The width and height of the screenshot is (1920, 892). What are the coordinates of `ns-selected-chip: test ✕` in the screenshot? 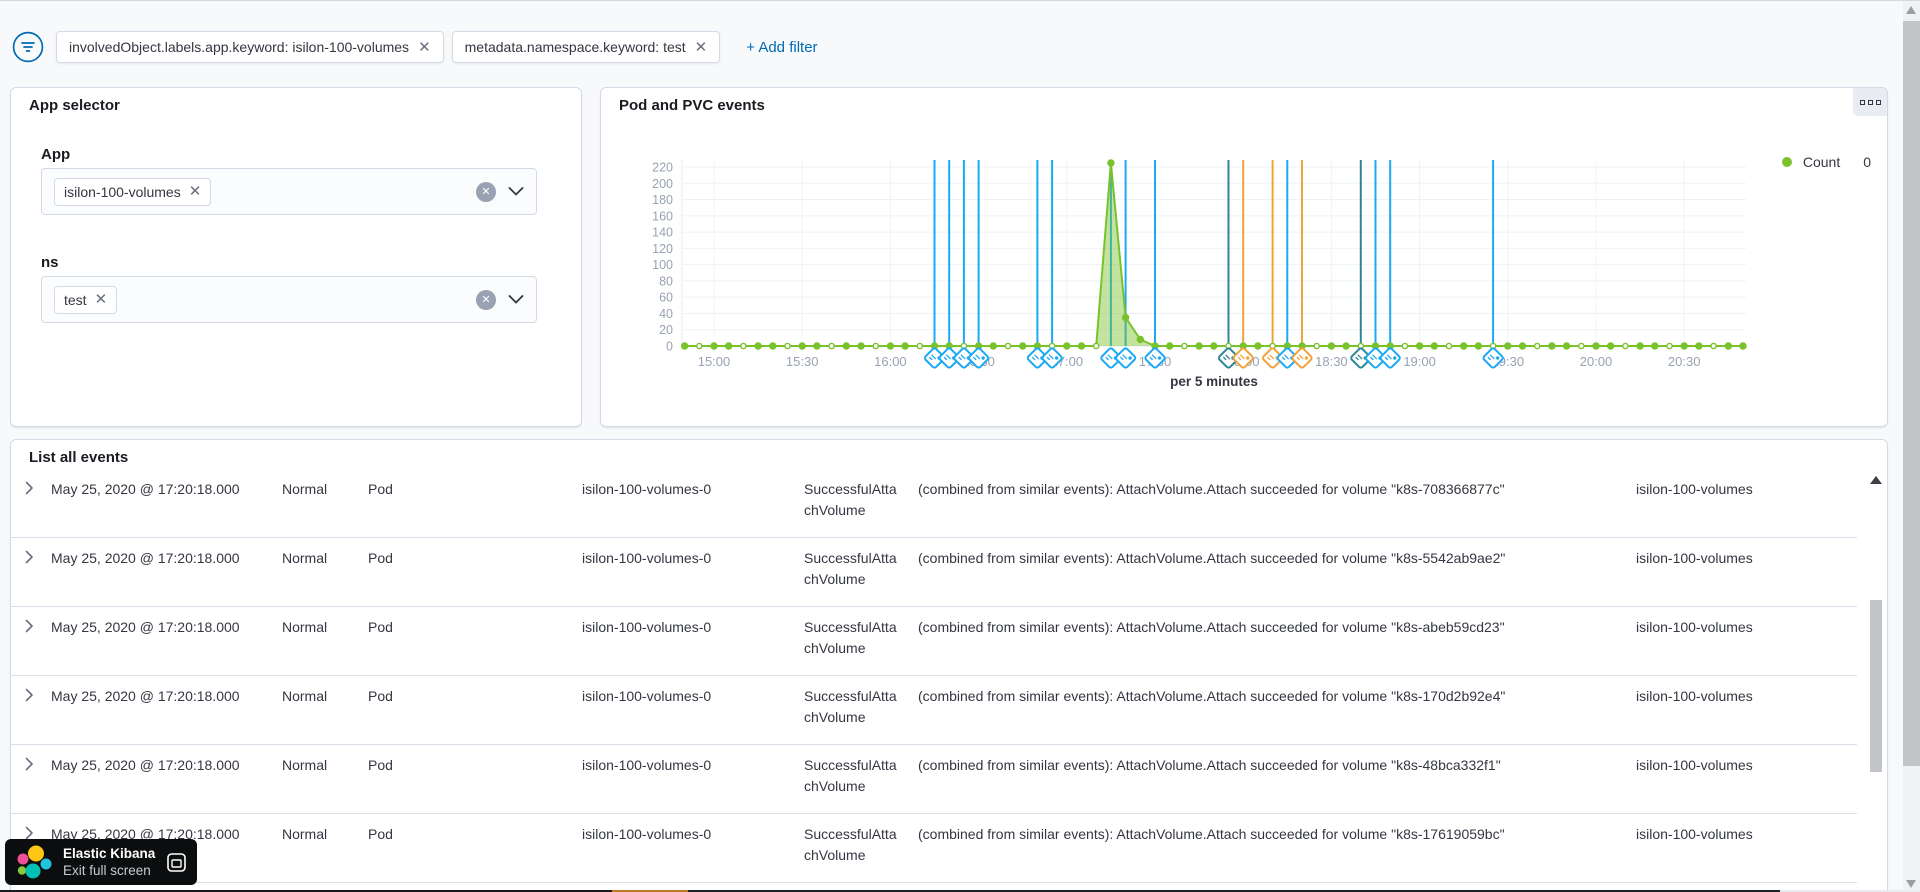 It's located at (86, 299).